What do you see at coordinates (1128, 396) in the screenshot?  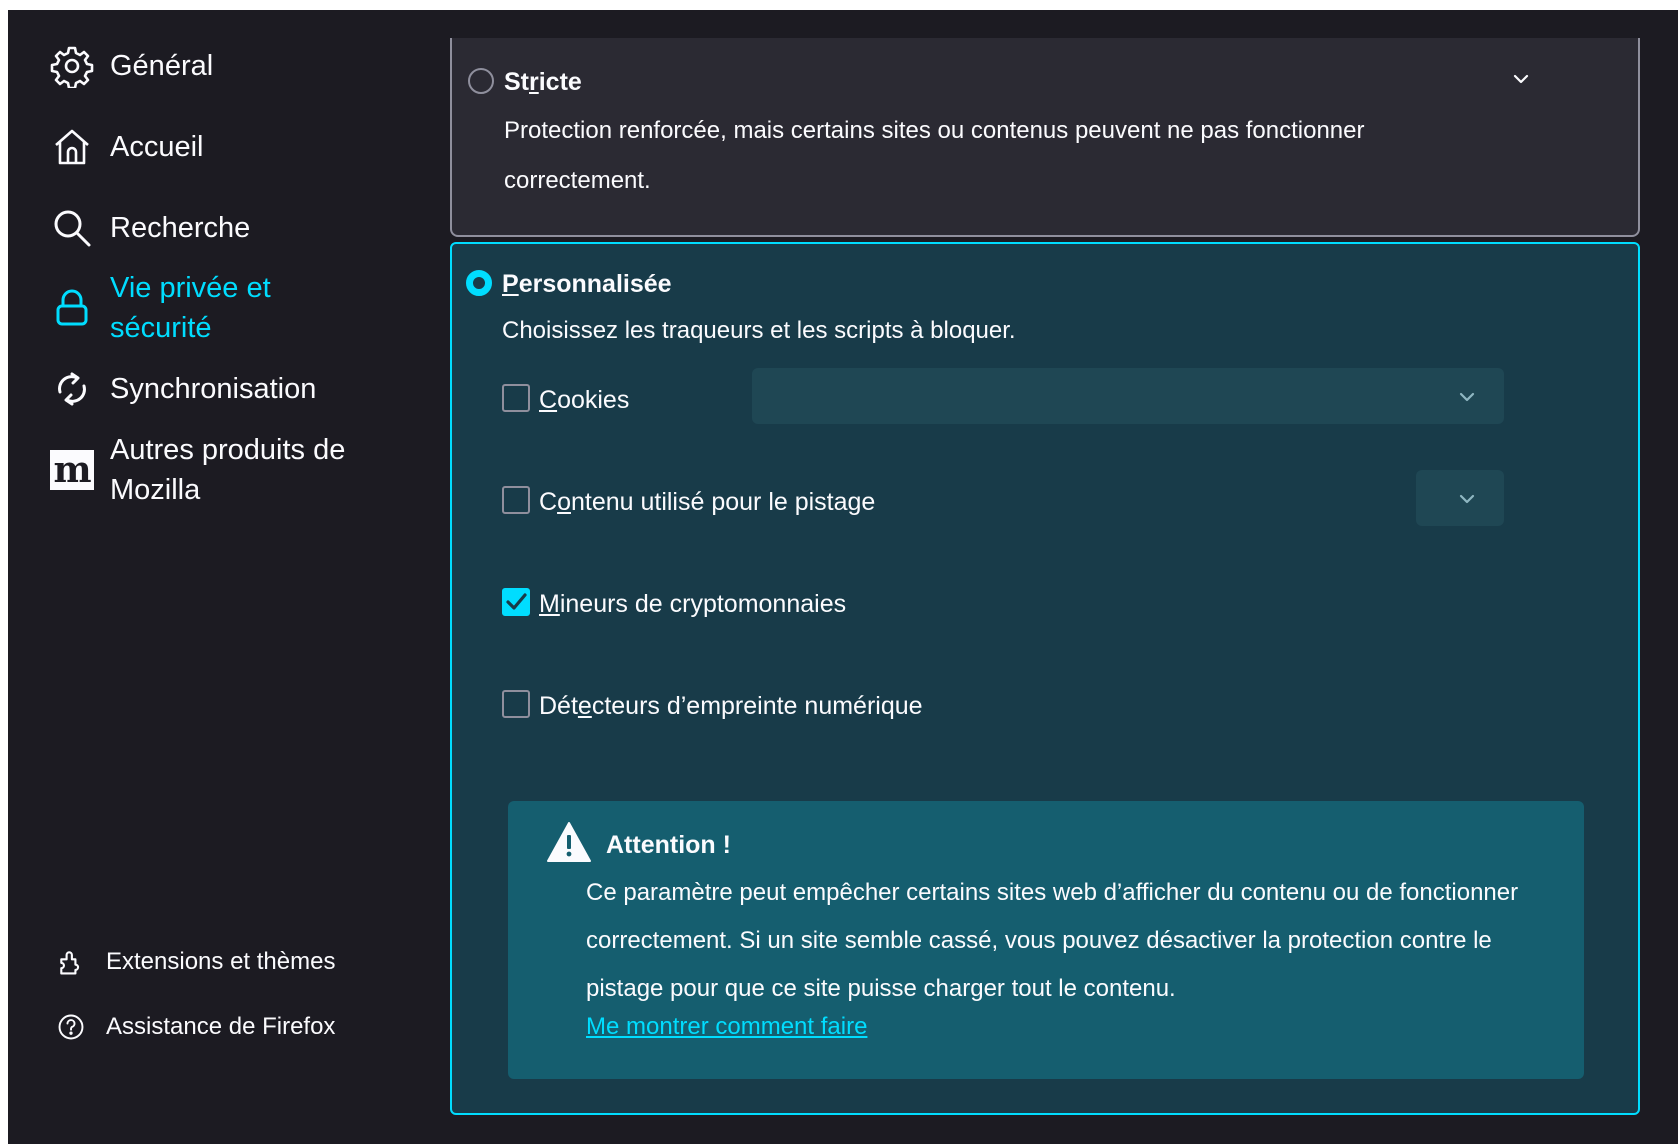 I see `cookies-dropdown` at bounding box center [1128, 396].